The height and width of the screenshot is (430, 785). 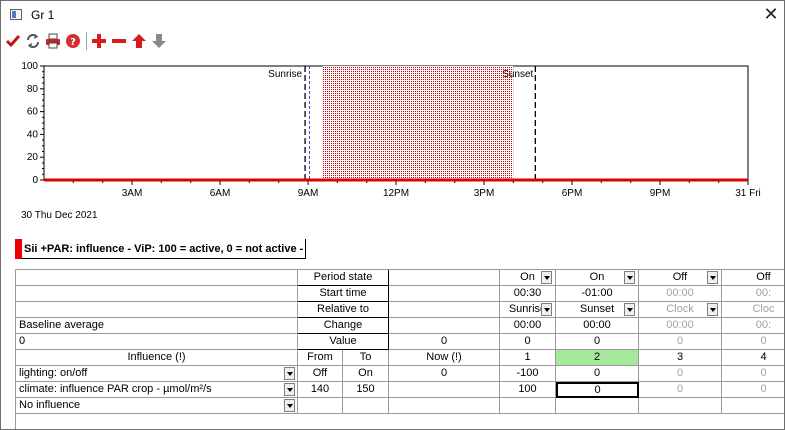 I want to click on baseline-label: Baseline average, so click(x=157, y=326).